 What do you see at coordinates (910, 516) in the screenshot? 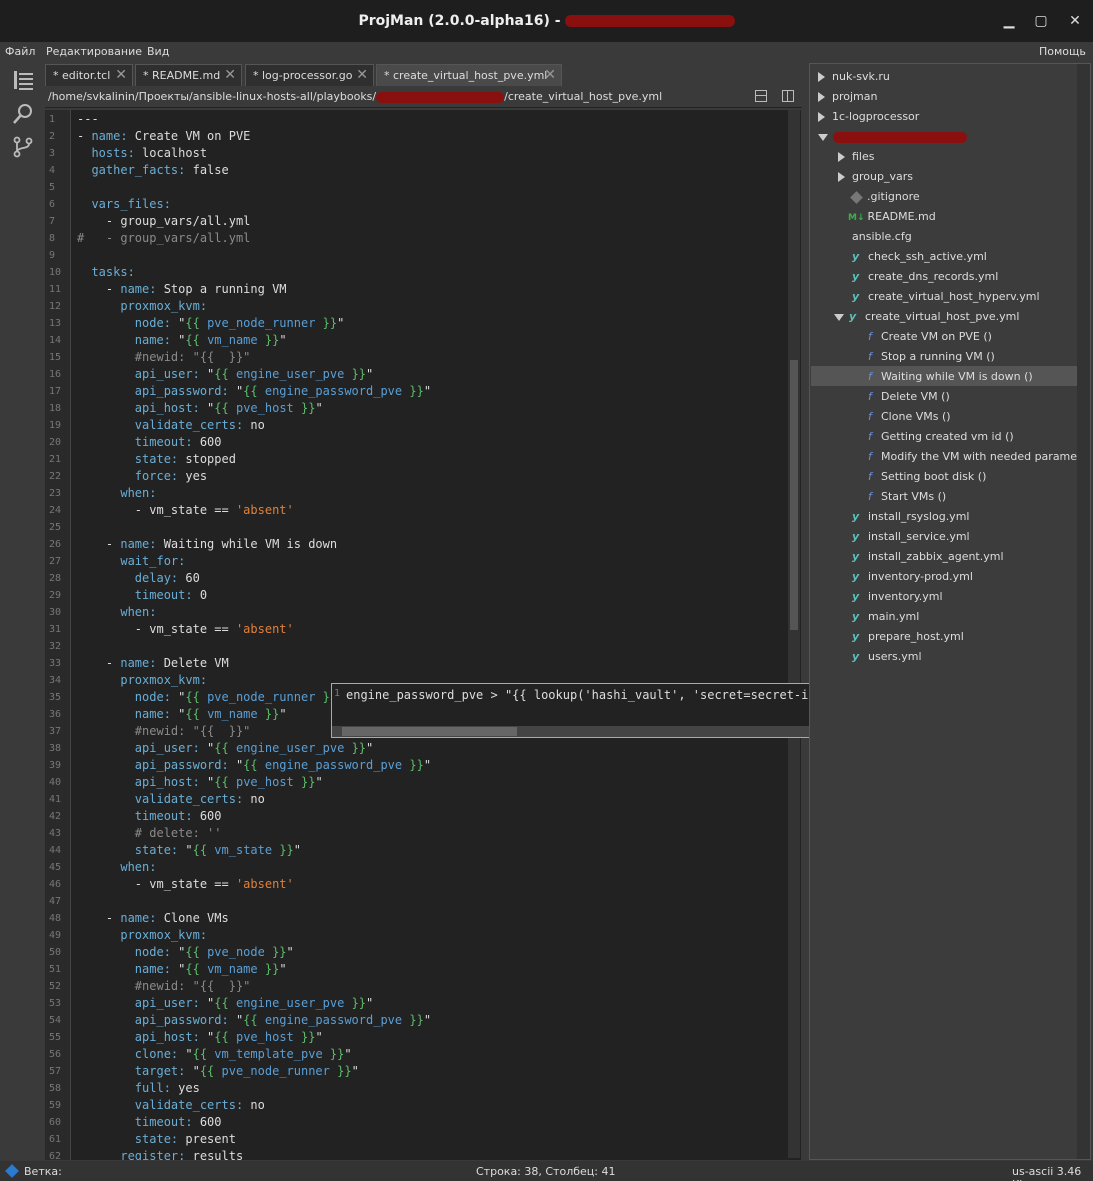
I see `tree-file: y install_rsyslog.yml` at bounding box center [910, 516].